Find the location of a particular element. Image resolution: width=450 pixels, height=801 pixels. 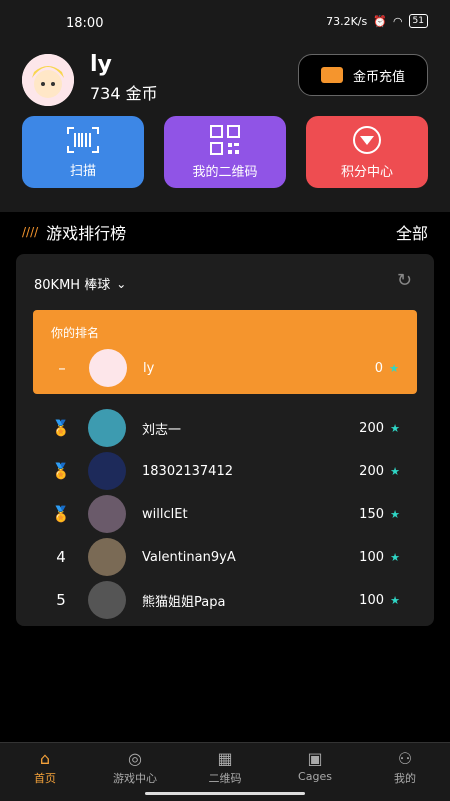

nav-game-center: ◎ 游戏中心 is located at coordinates (135, 767).